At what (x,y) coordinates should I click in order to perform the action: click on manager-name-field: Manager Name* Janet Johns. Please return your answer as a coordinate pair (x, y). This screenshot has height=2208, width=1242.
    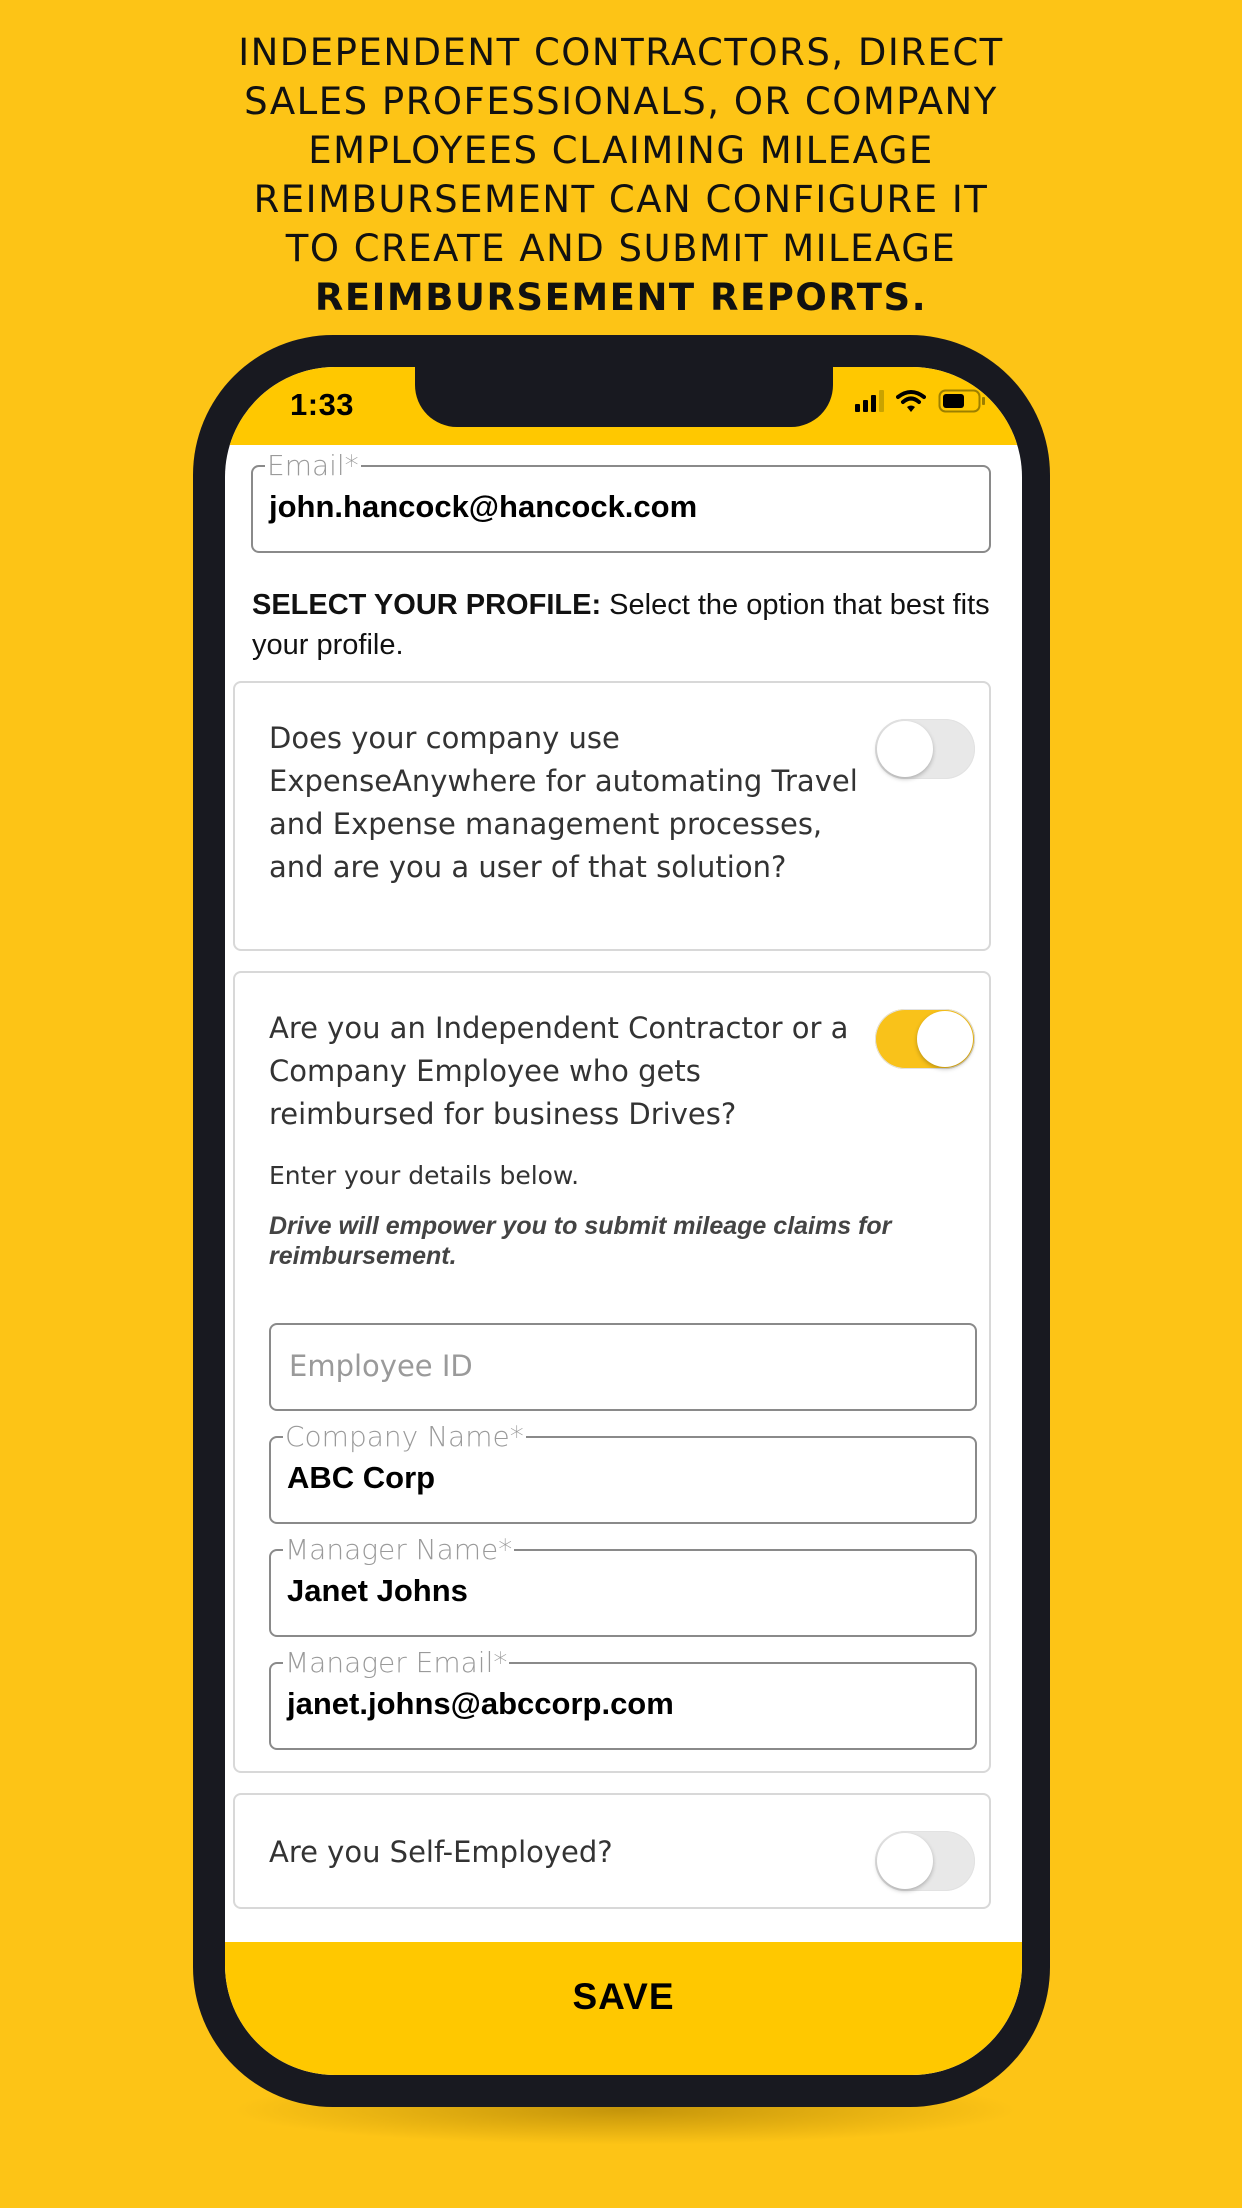
    Looking at the image, I should click on (623, 1586).